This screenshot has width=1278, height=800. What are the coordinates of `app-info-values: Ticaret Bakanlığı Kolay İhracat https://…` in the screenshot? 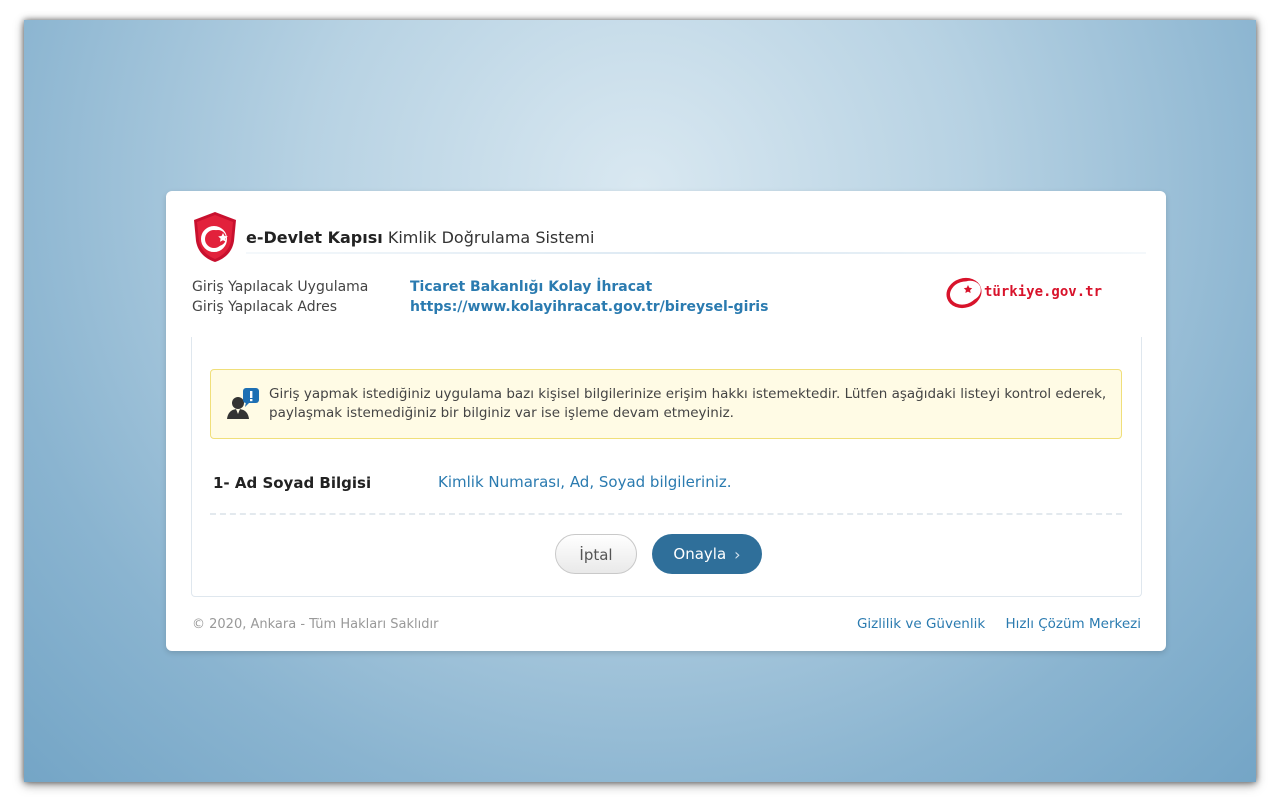 It's located at (589, 297).